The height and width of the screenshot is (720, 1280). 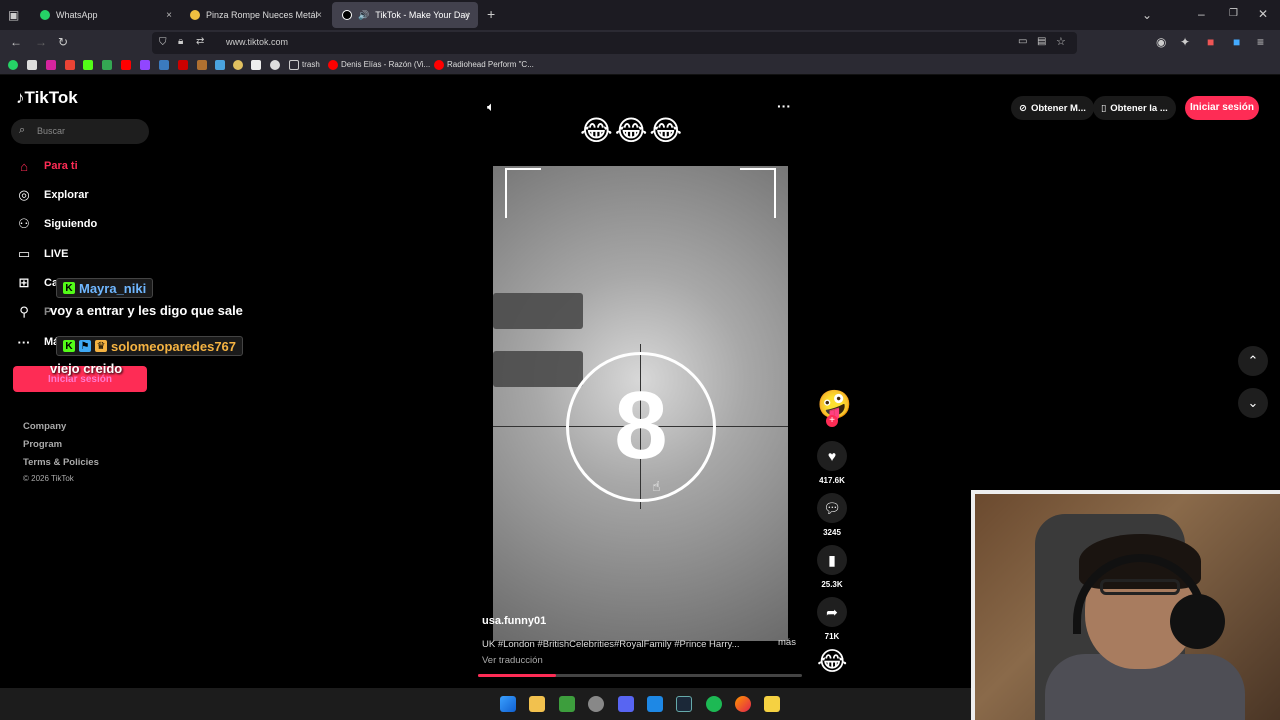 I want to click on lock-icon: 🔒︎, so click(x=180, y=42).